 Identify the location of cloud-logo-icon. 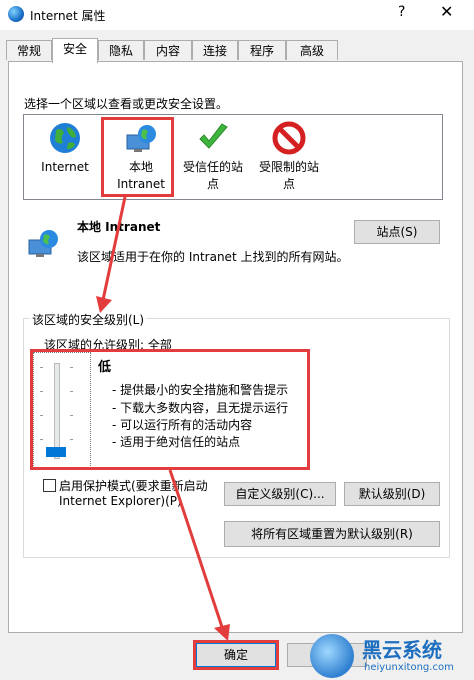
(332, 656).